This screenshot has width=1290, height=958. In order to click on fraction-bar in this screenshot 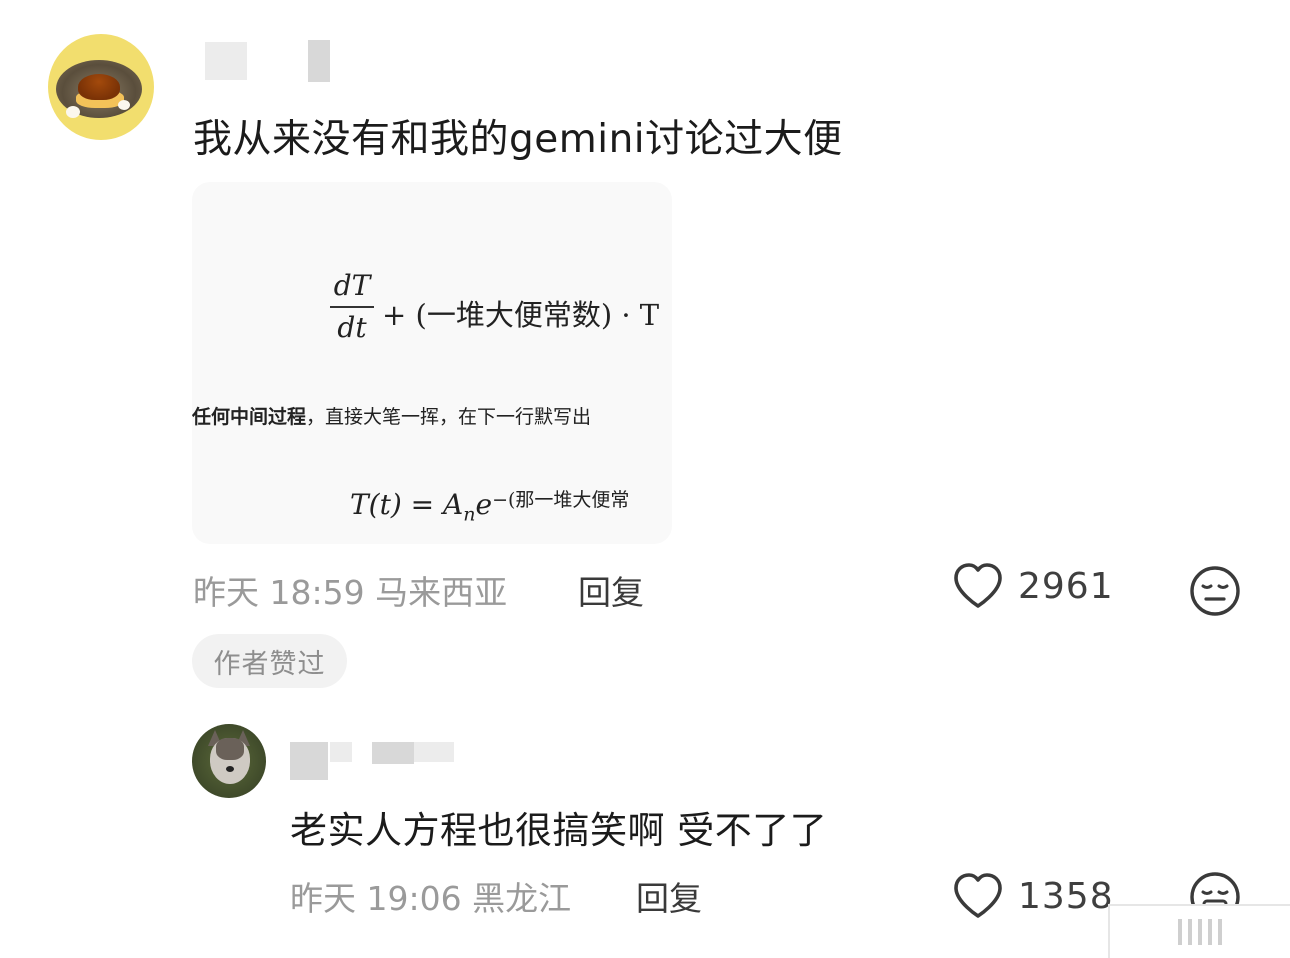, I will do `click(352, 307)`.